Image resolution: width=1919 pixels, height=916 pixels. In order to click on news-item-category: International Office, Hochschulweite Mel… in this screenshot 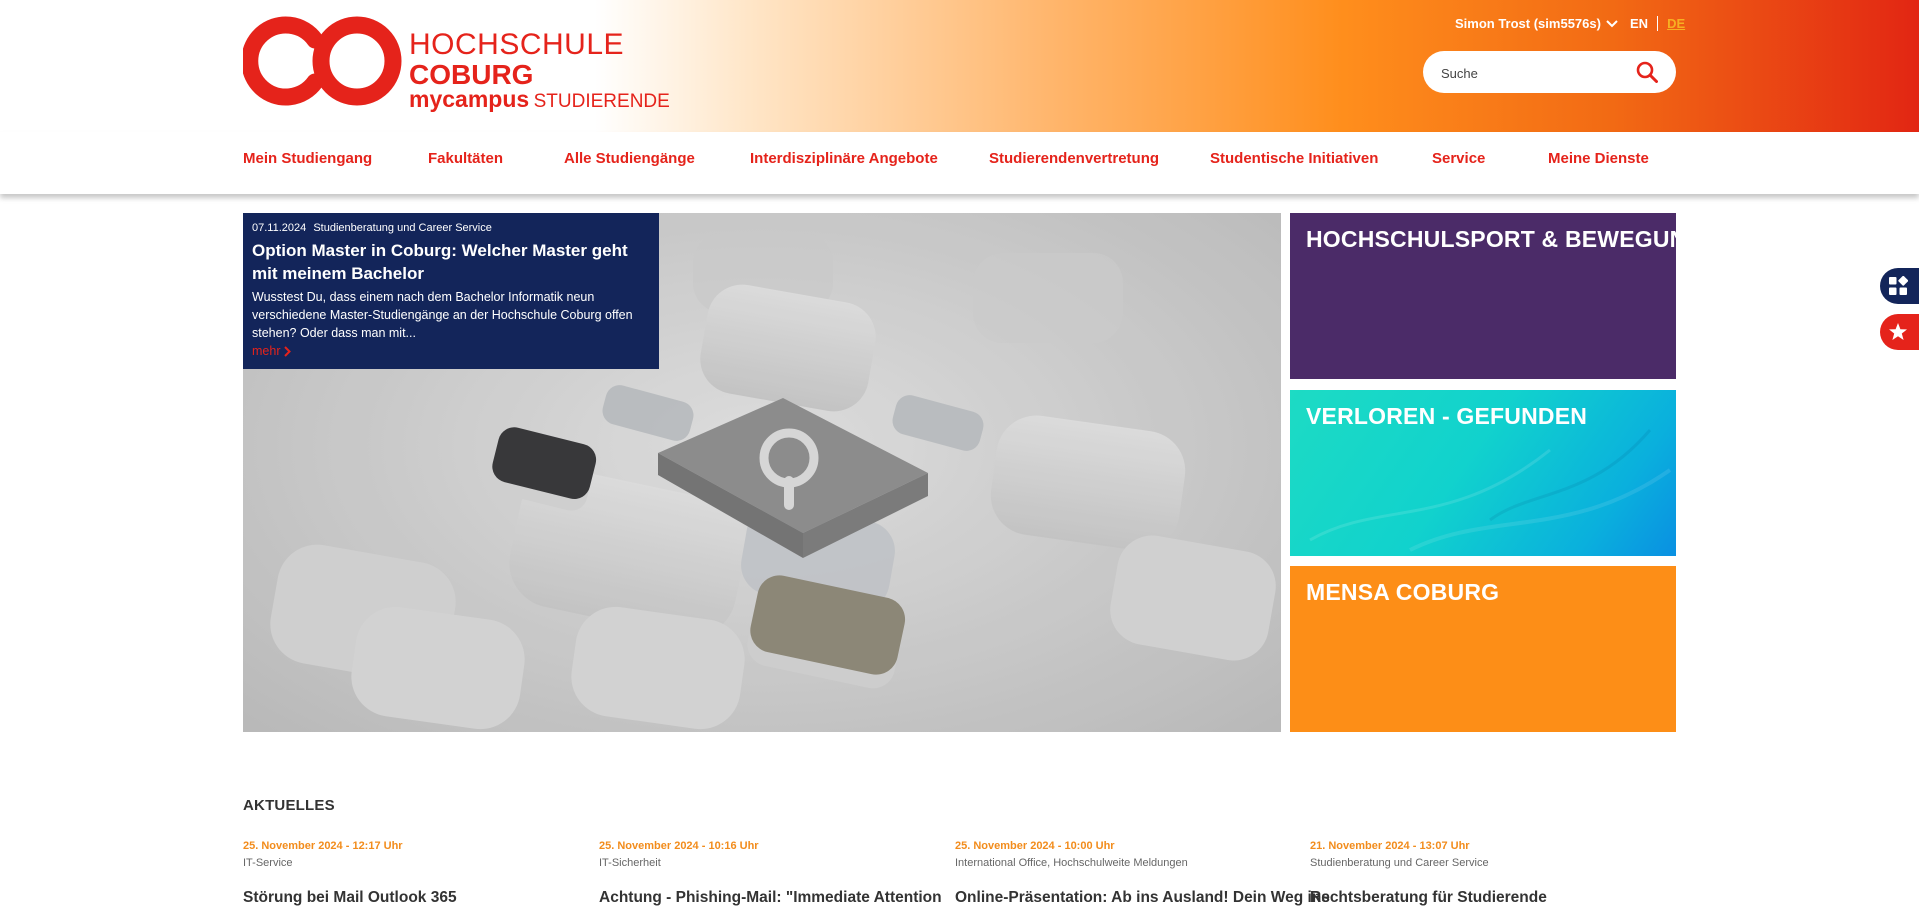, I will do `click(1071, 863)`.